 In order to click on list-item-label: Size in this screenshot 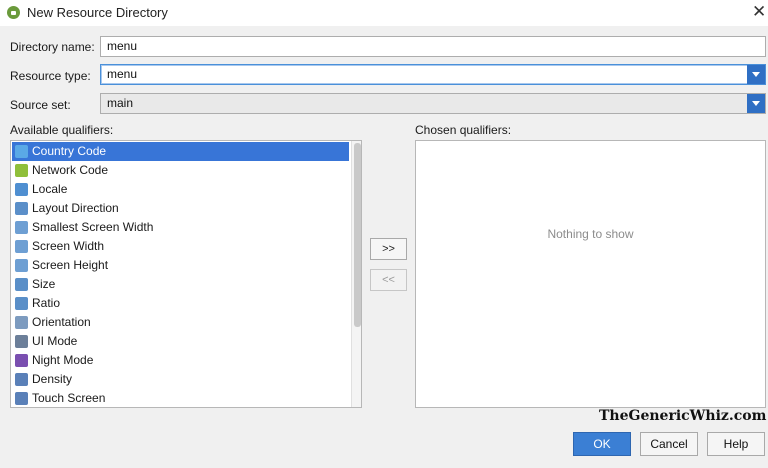, I will do `click(44, 284)`.